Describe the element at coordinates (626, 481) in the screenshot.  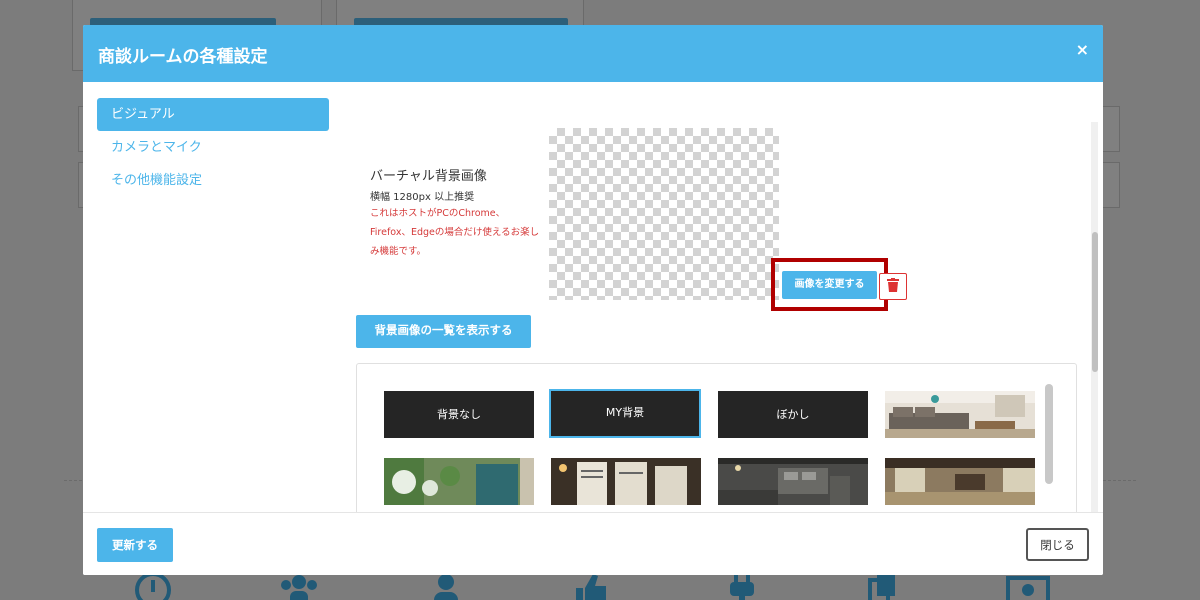
I see `background-tile-cafe-menu` at that location.